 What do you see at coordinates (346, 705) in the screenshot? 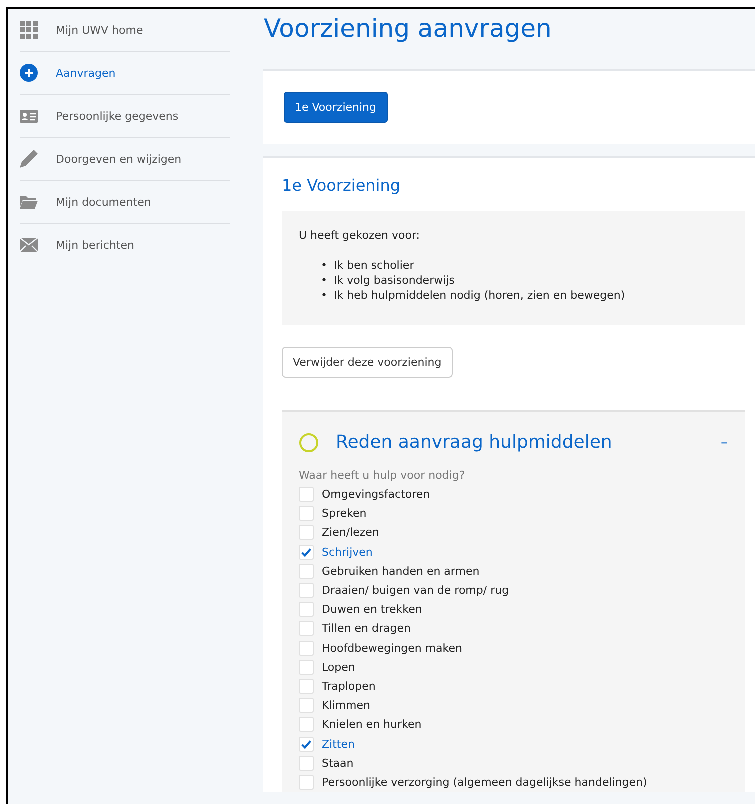
I see `option-label: Klimmen` at bounding box center [346, 705].